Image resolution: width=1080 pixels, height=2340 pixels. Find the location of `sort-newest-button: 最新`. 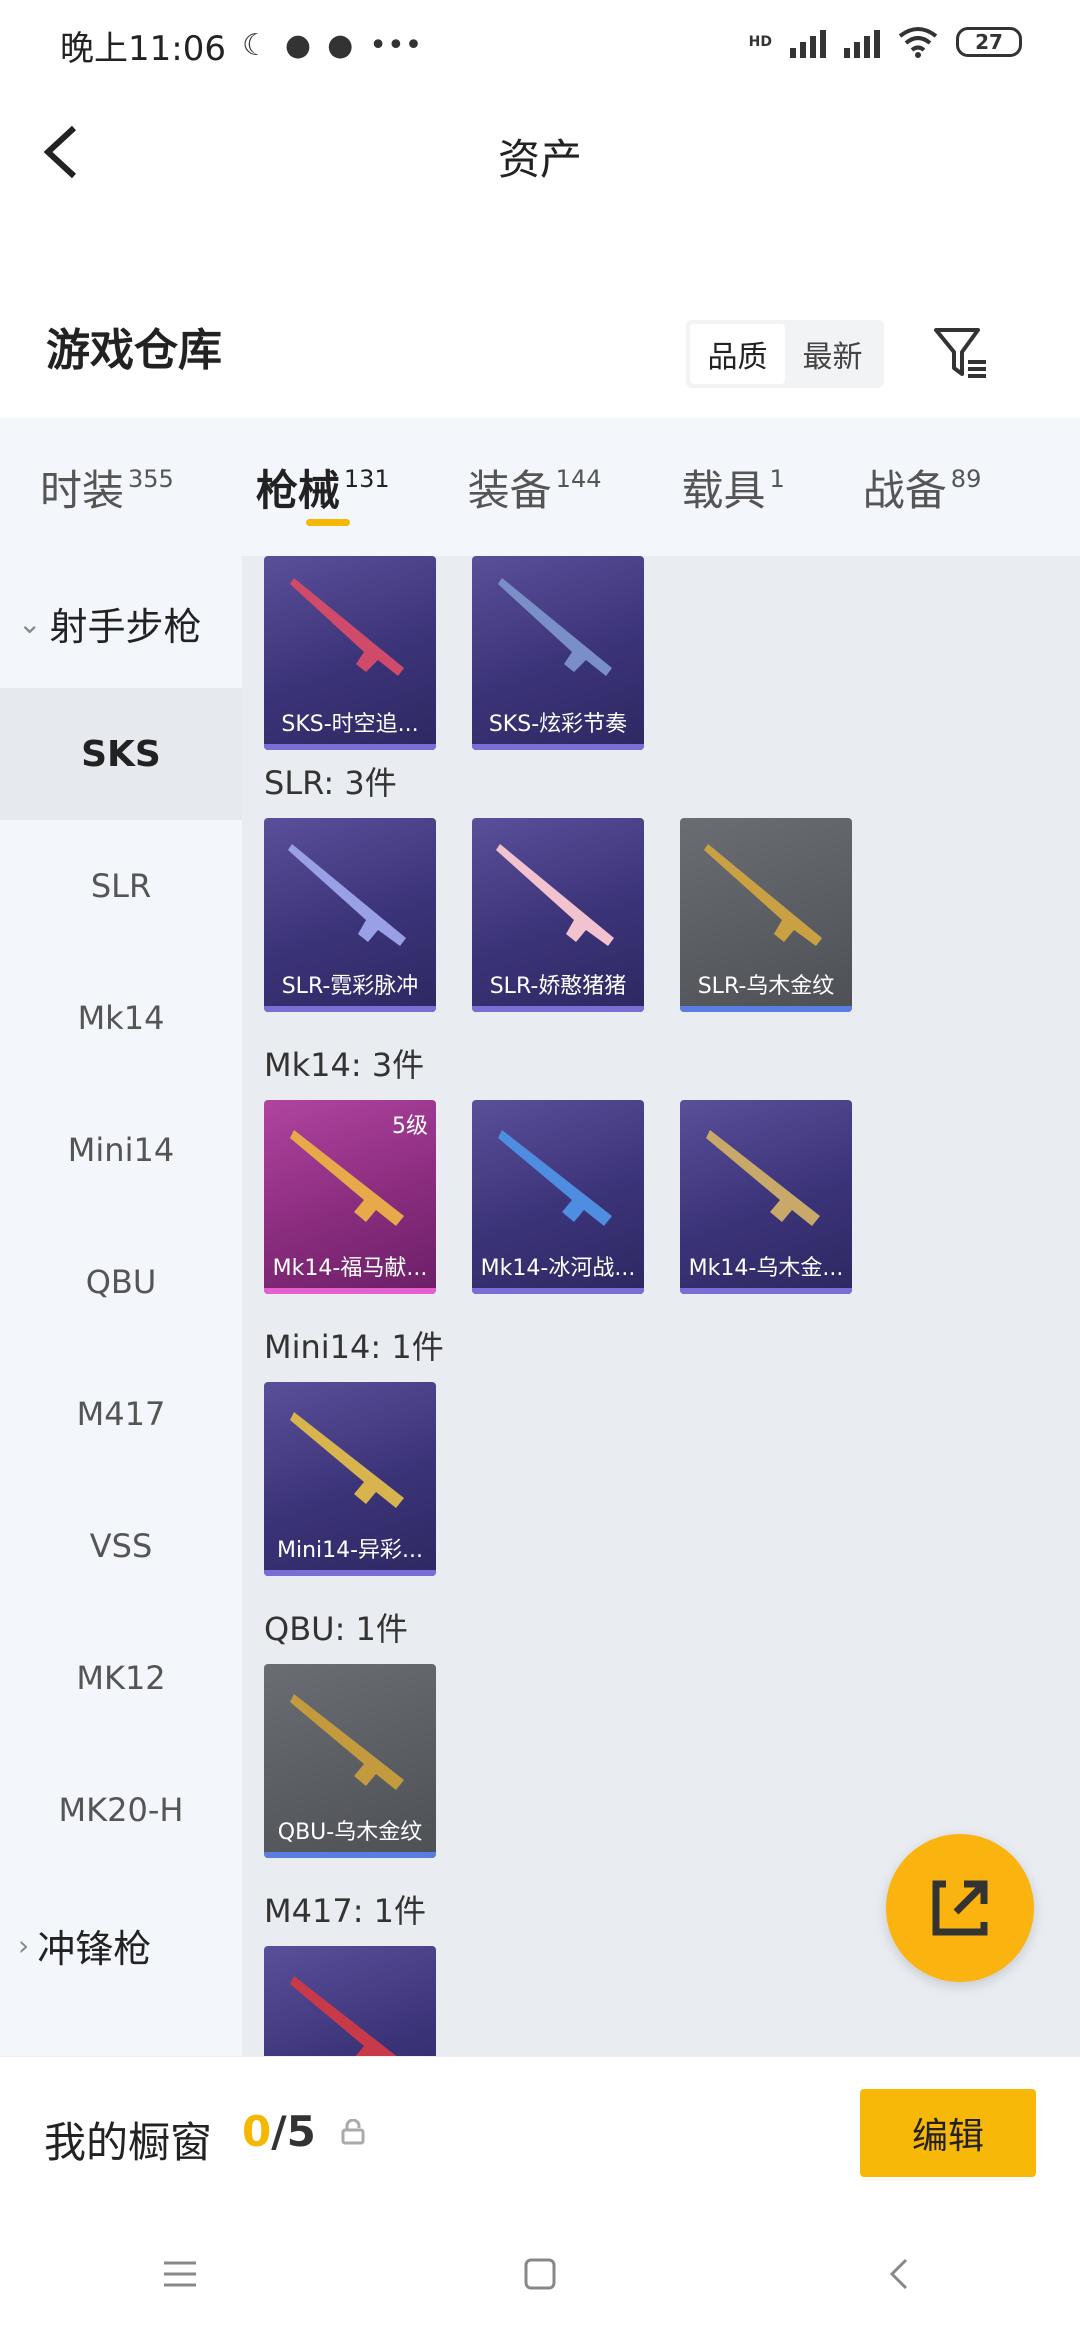

sort-newest-button: 最新 is located at coordinates (832, 354).